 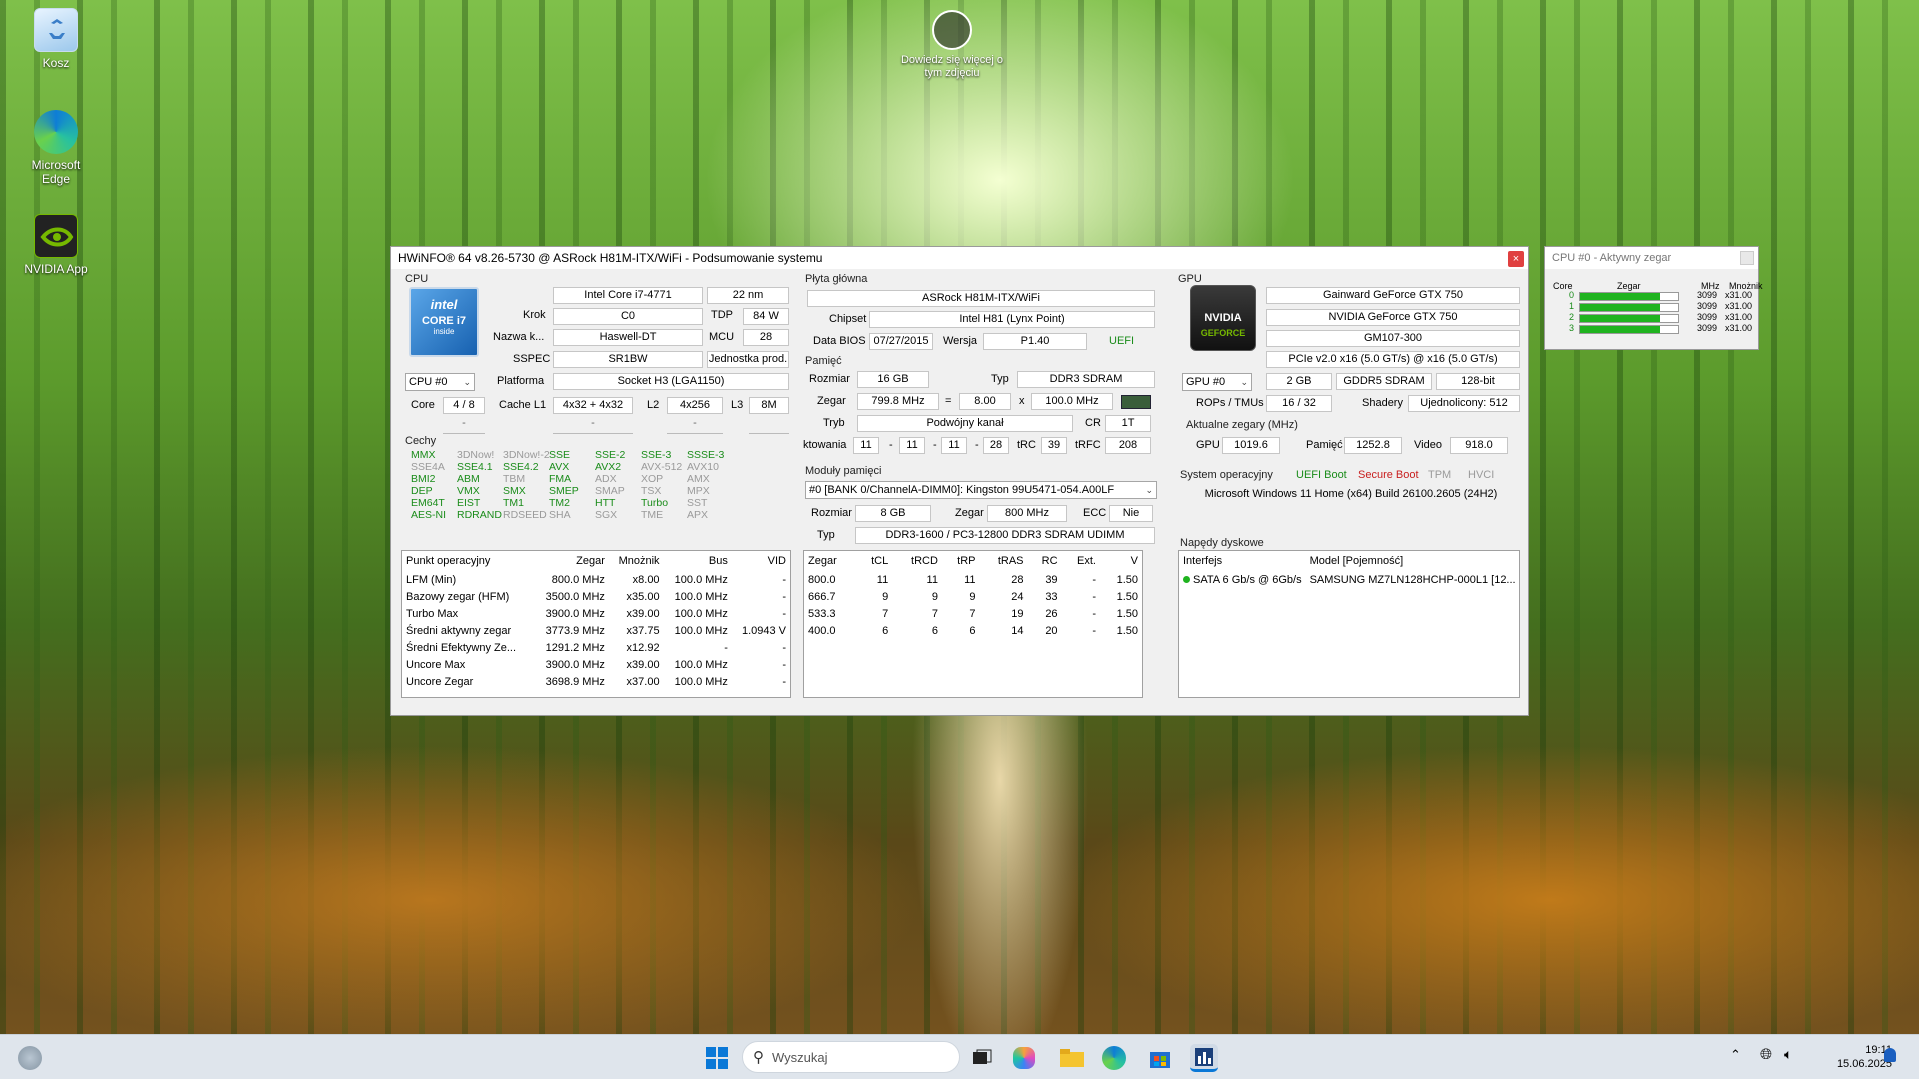 What do you see at coordinates (973, 613) in the screenshot?
I see `table-row: 533.3 7 7 7 19 26 - 1.50` at bounding box center [973, 613].